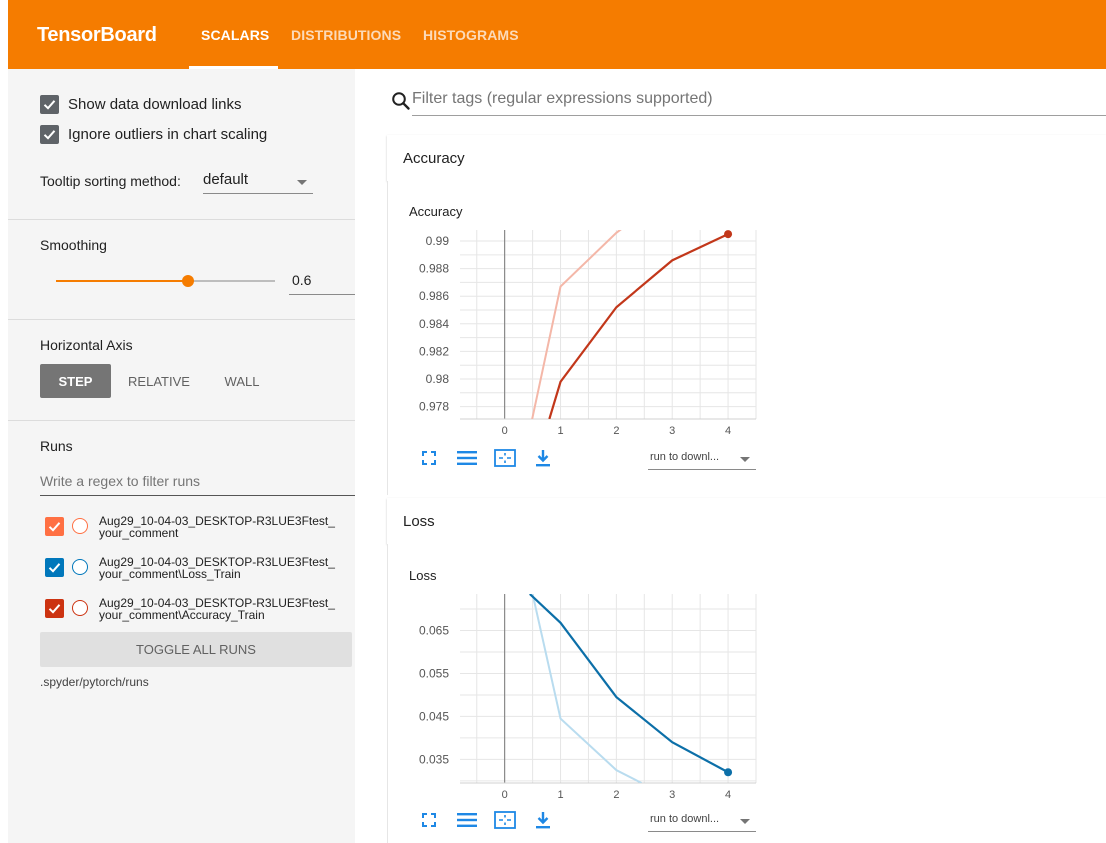 This screenshot has width=1106, height=843. I want to click on y-tick-label: 0.982, so click(434, 351).